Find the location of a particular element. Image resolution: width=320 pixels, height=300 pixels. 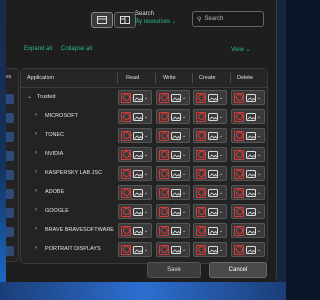

search-scope-dropdown: By resources ⌄ is located at coordinates (155, 22).